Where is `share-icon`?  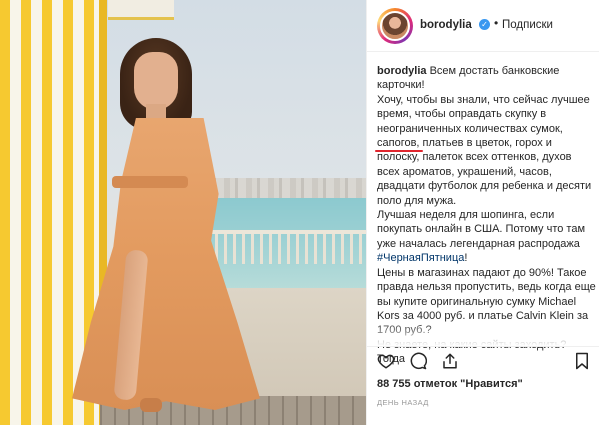
share-icon is located at coordinates (450, 361).